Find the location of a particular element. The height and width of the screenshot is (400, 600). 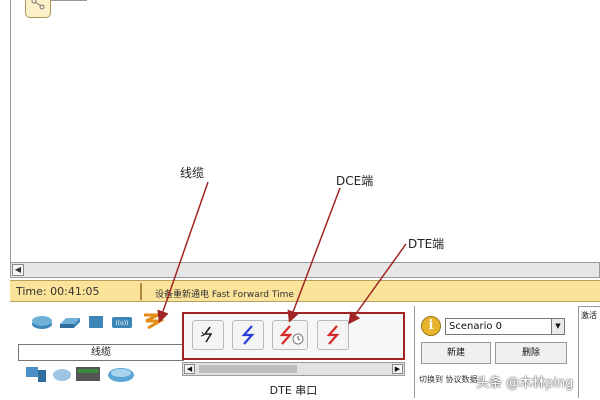

auto-connection-button is located at coordinates (208, 335).